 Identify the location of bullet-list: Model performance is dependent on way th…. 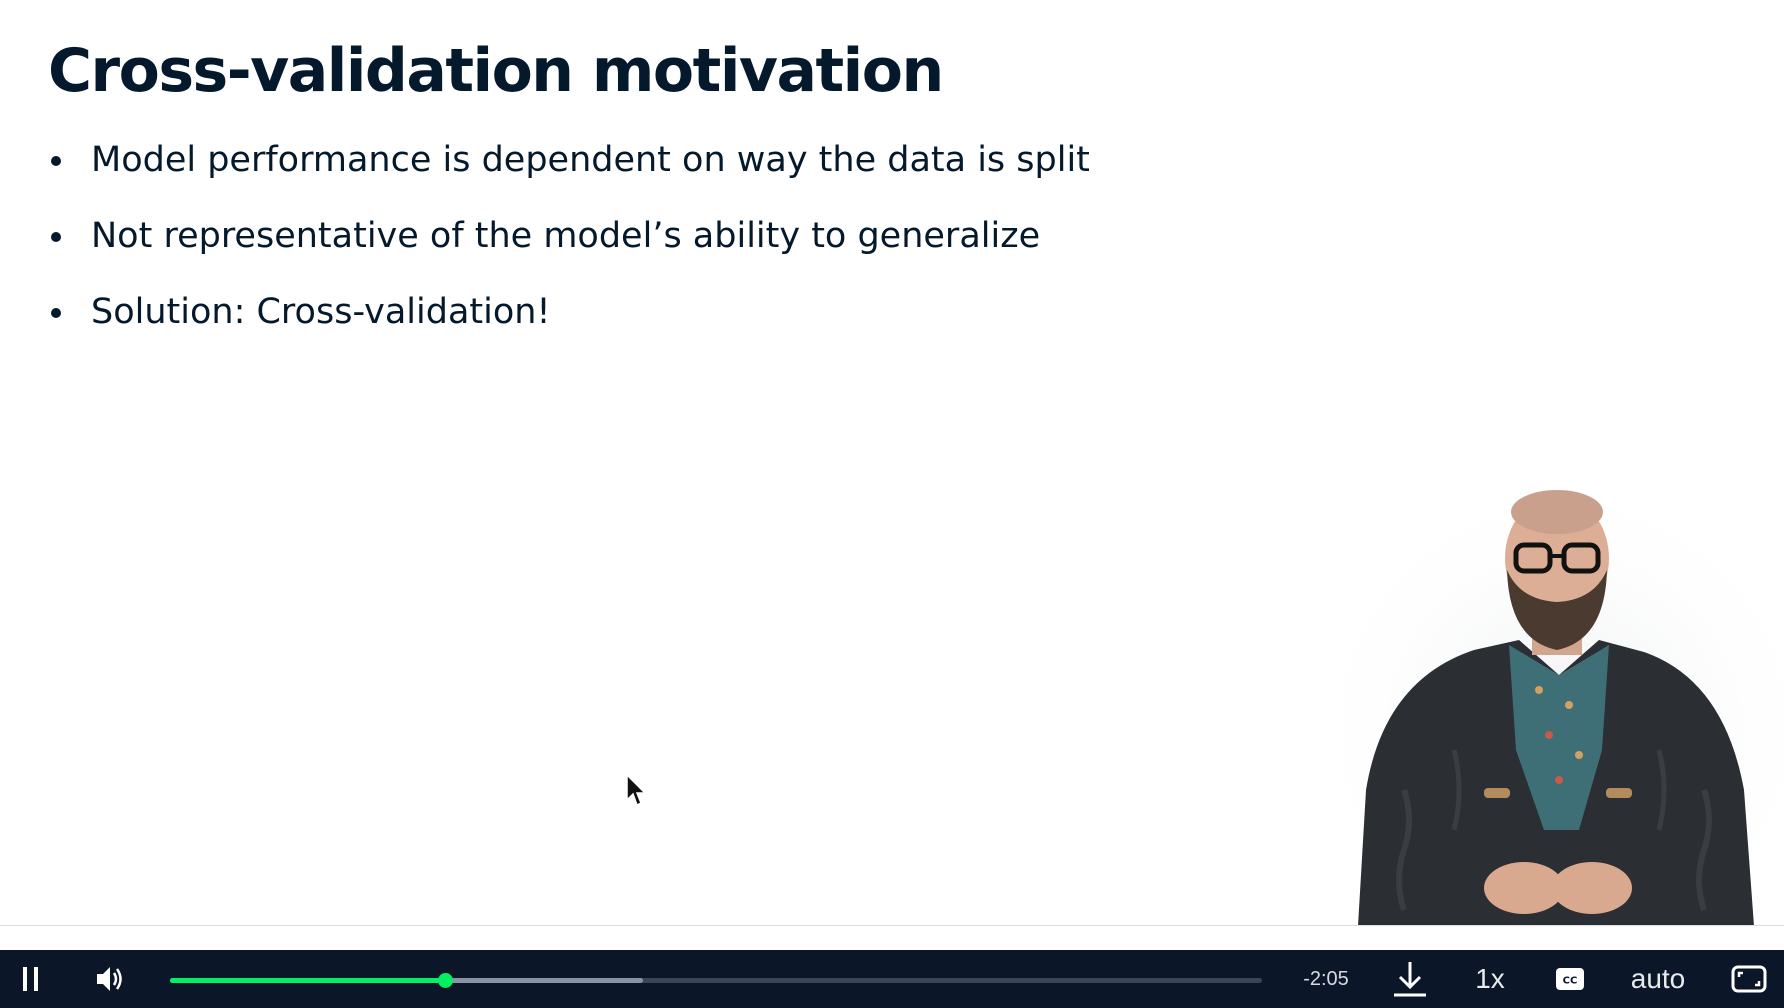
(569, 250).